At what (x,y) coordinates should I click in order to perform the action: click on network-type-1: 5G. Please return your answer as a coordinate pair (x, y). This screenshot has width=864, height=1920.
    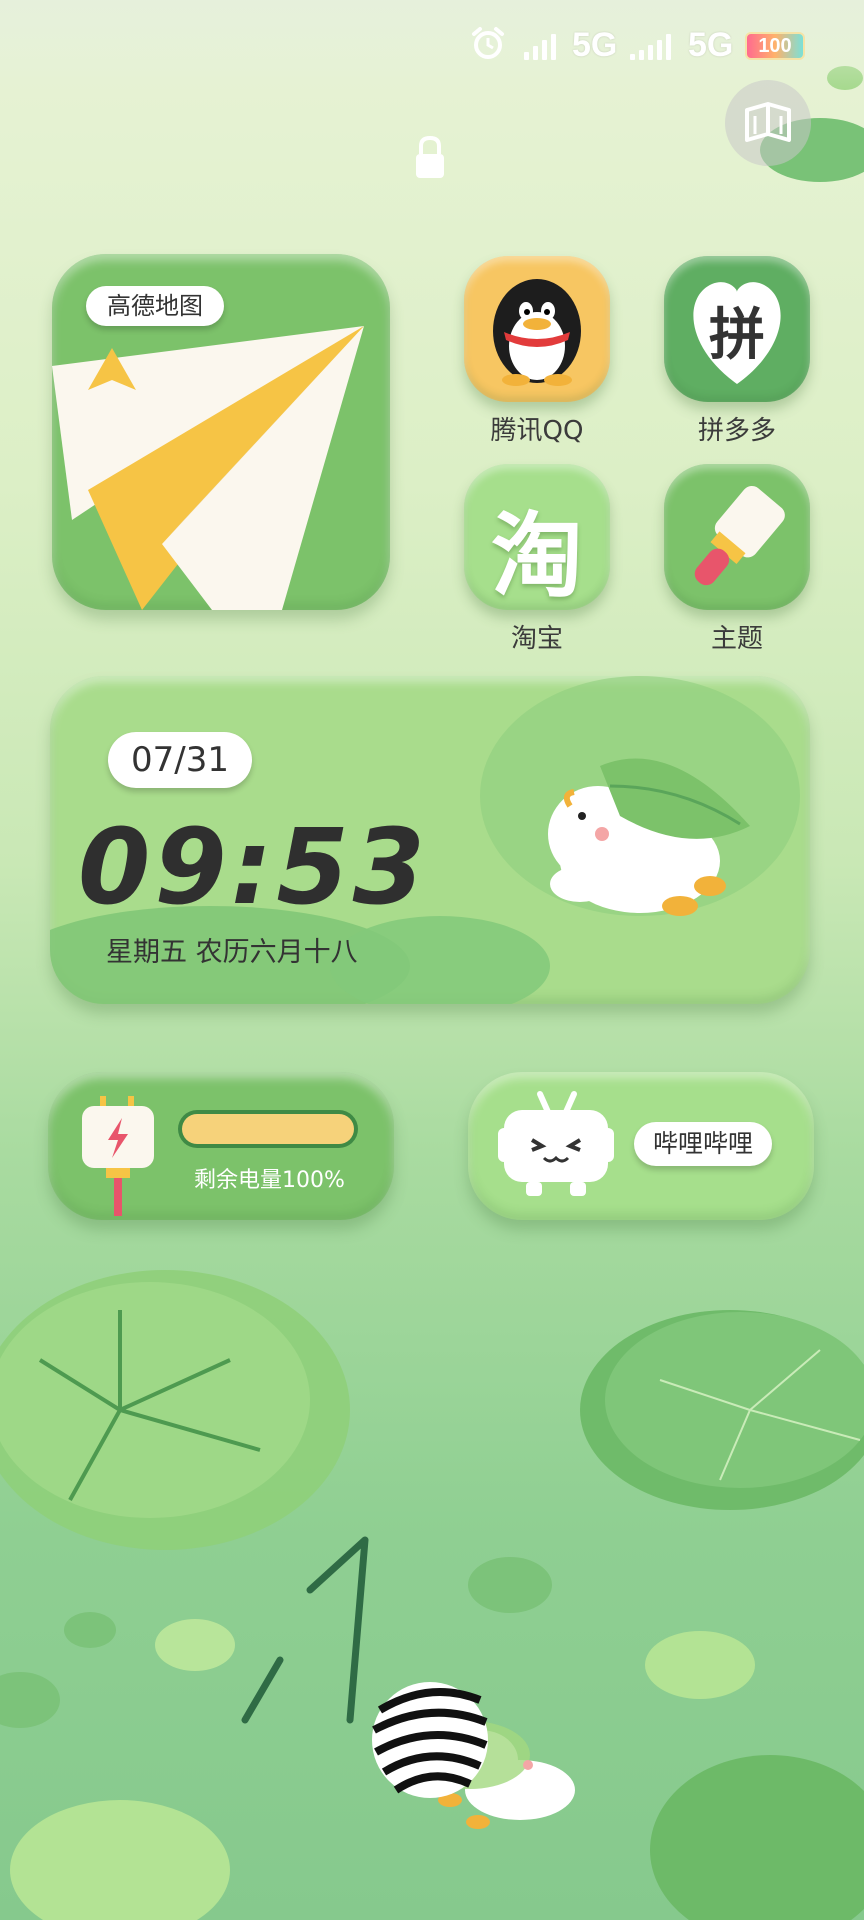
    Looking at the image, I should click on (595, 45).